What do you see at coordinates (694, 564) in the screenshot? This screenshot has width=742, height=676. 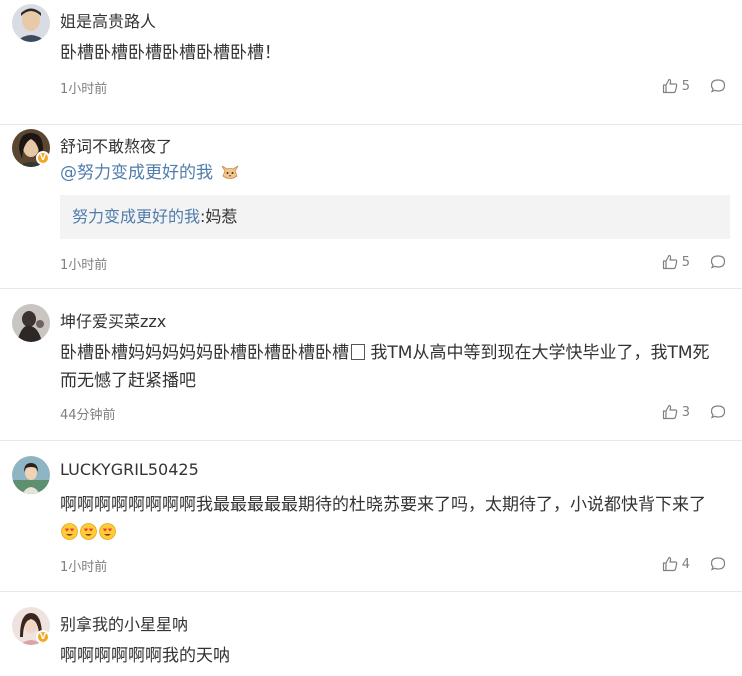 I see `comment-actions: 4` at bounding box center [694, 564].